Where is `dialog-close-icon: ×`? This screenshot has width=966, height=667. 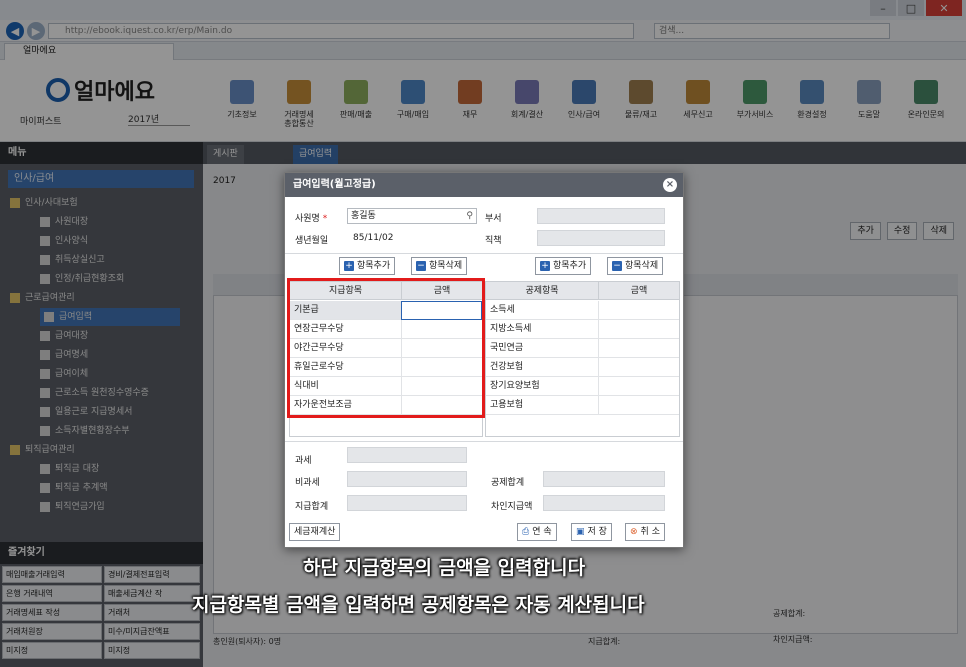 dialog-close-icon: × is located at coordinates (670, 185).